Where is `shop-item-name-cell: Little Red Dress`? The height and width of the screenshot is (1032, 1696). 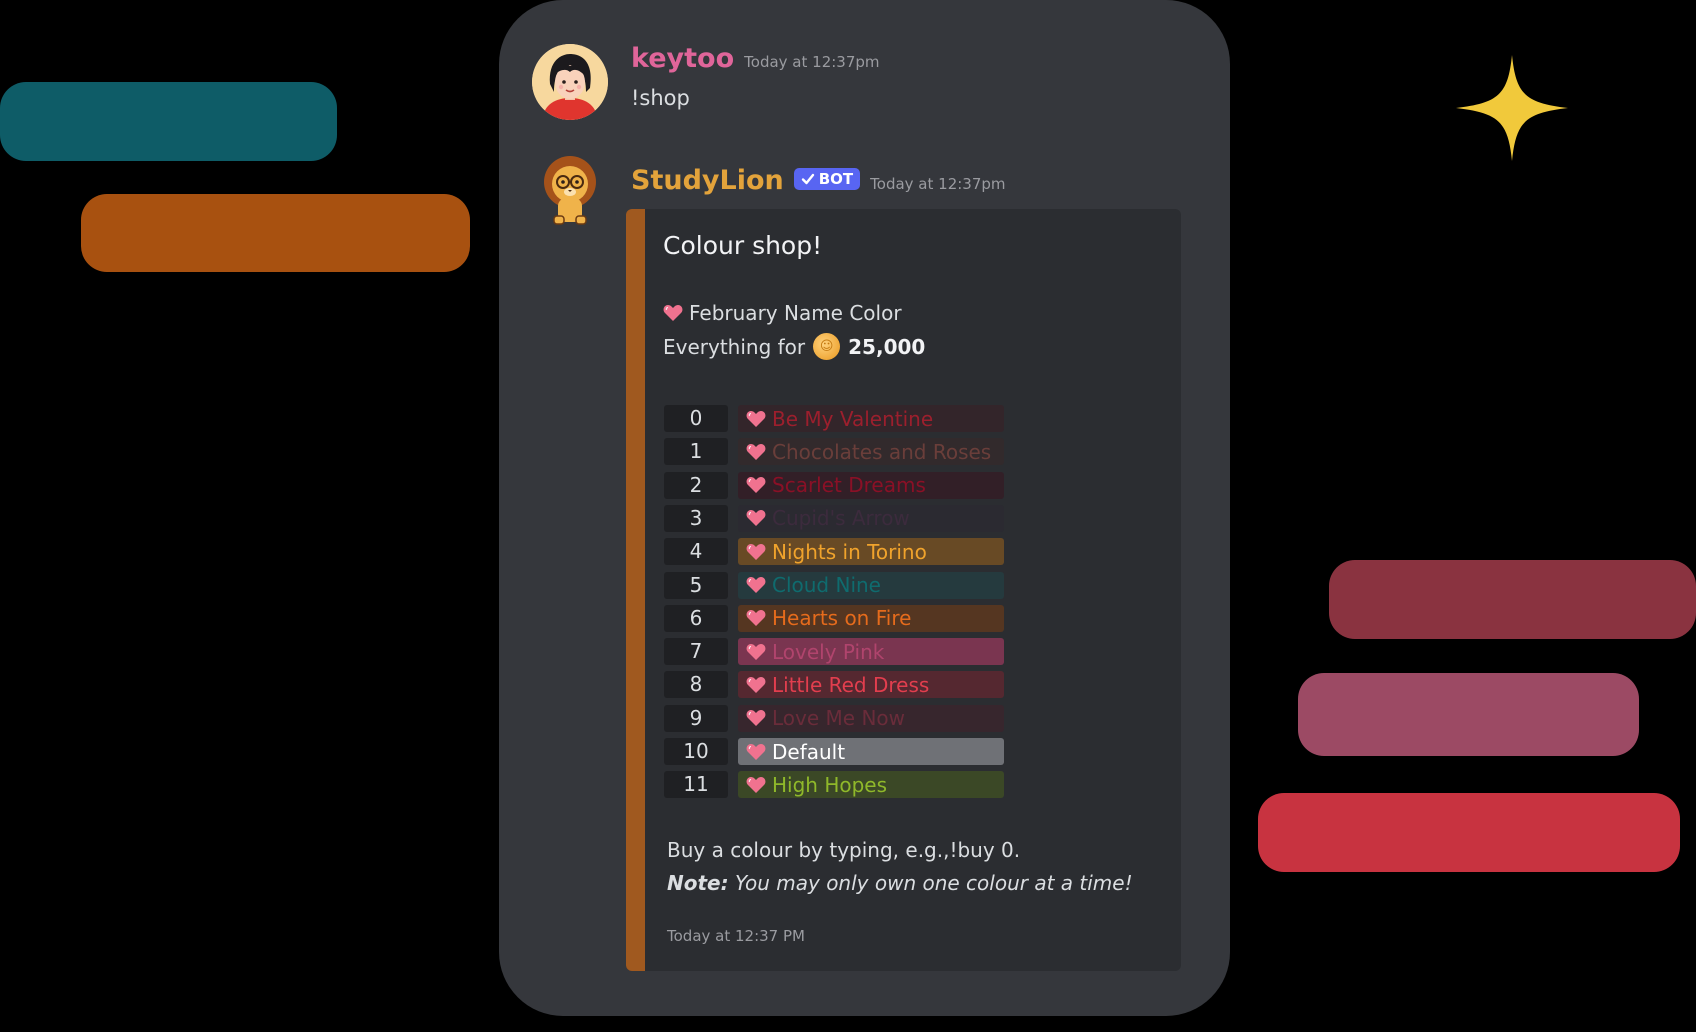 shop-item-name-cell: Little Red Dress is located at coordinates (871, 685).